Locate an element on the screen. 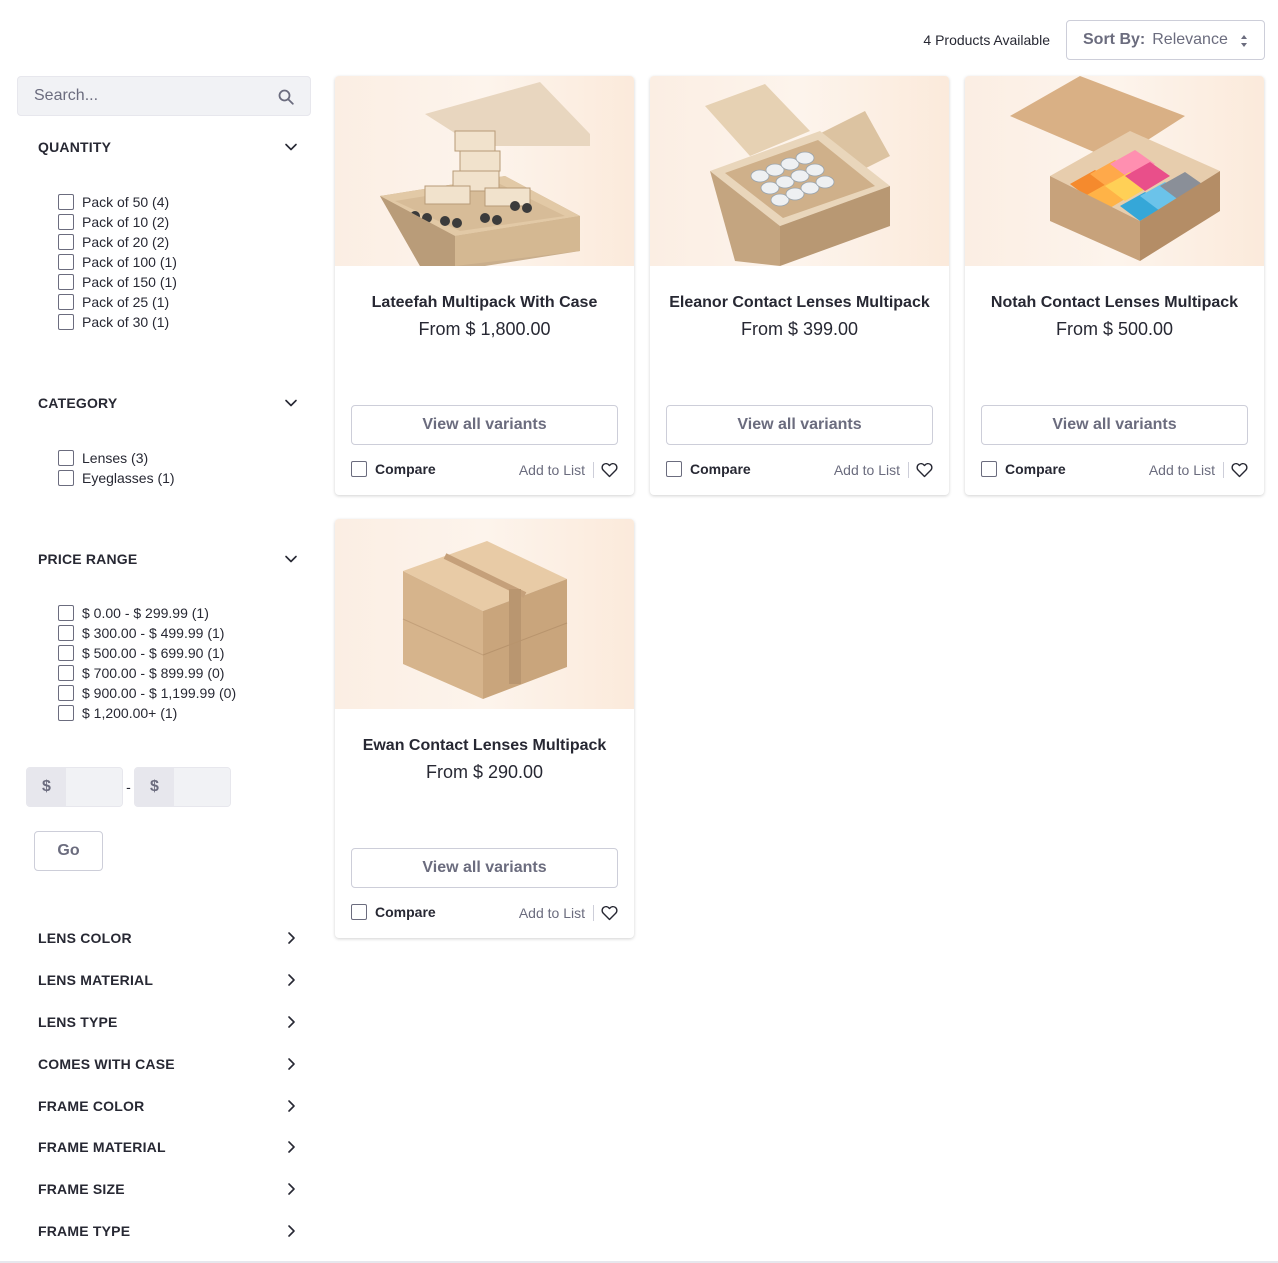  filter-option: $ 700.00 - $ 899.99 (0) is located at coordinates (147, 673).